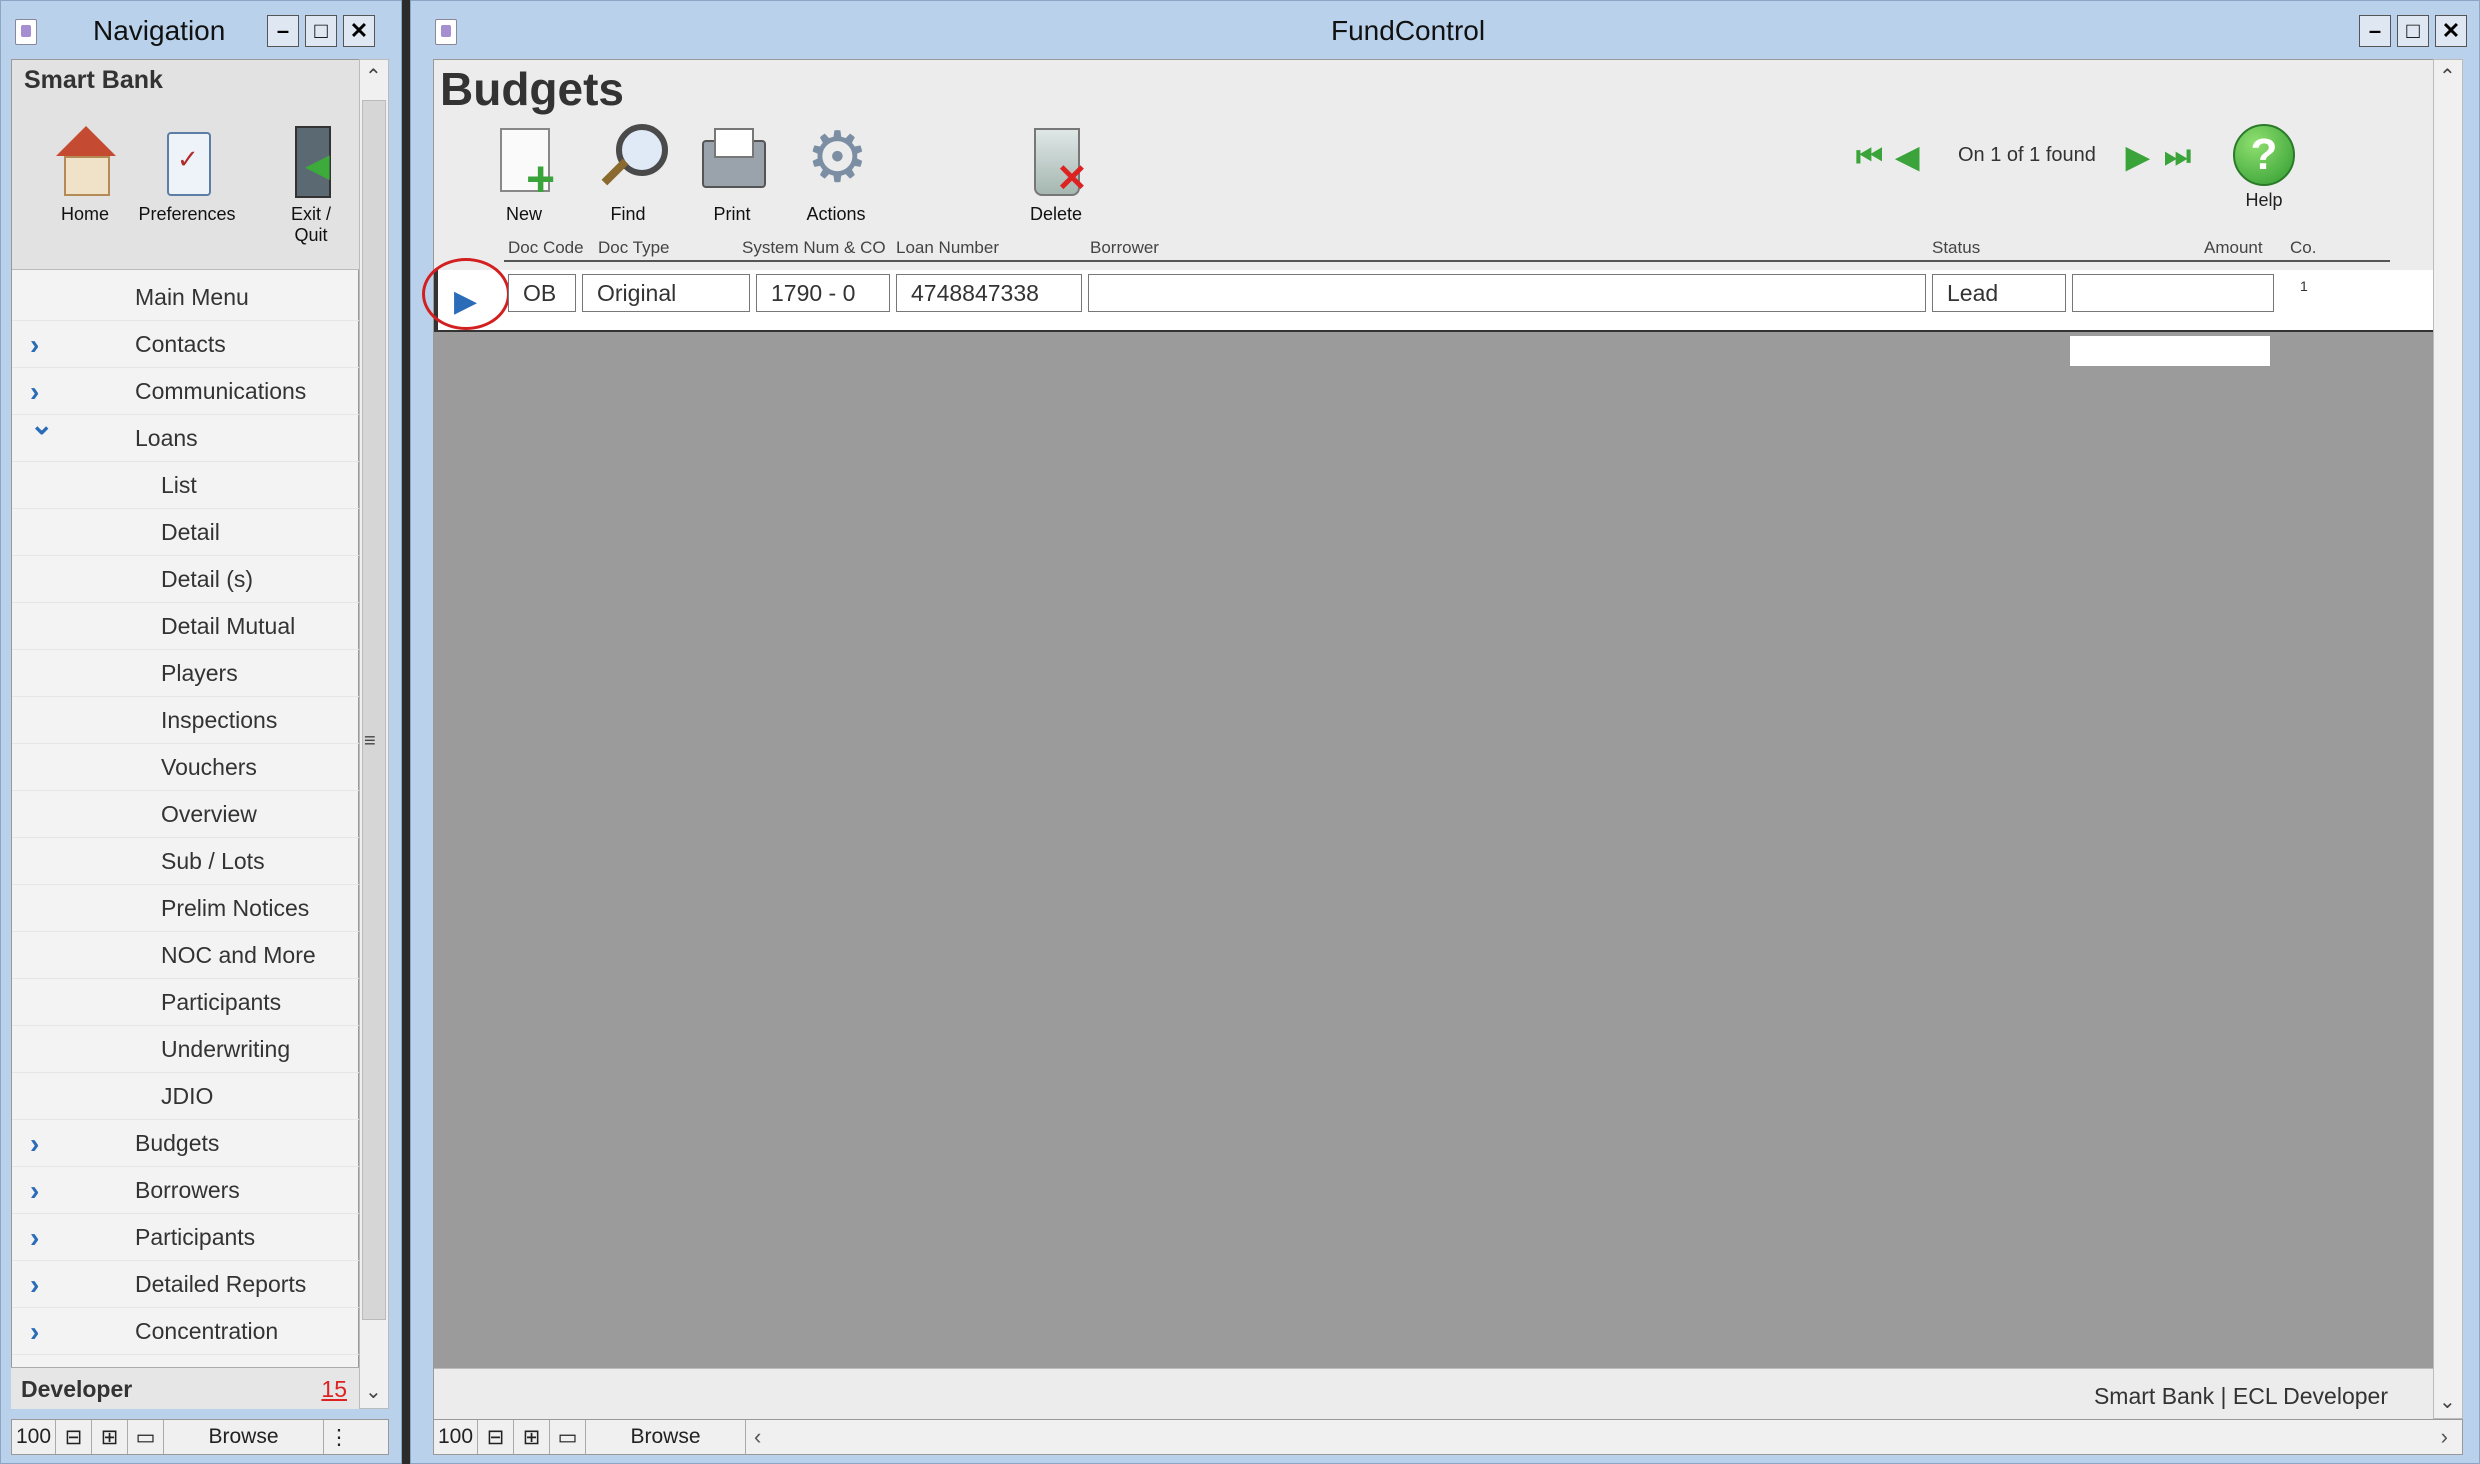  I want to click on nav-item-detail-s: Detail (s), so click(186, 579).